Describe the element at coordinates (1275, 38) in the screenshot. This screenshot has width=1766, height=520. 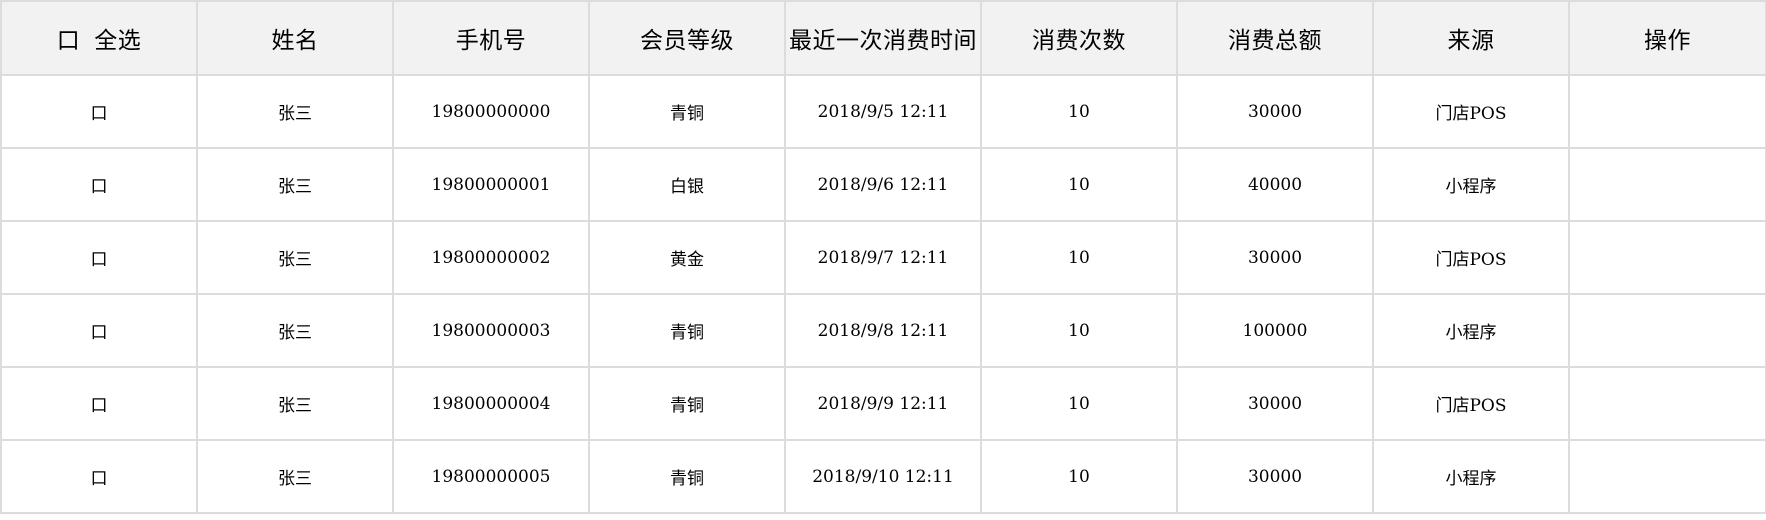
I see `column-header-total: 消费总额` at that location.